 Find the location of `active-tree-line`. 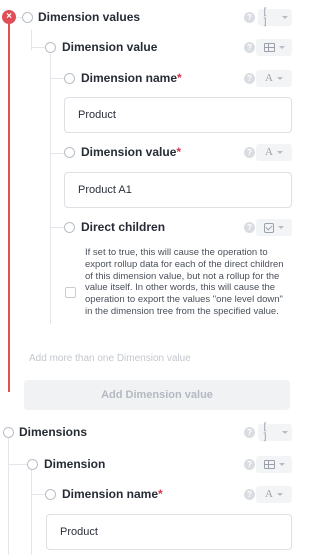

active-tree-line is located at coordinates (9, 207).